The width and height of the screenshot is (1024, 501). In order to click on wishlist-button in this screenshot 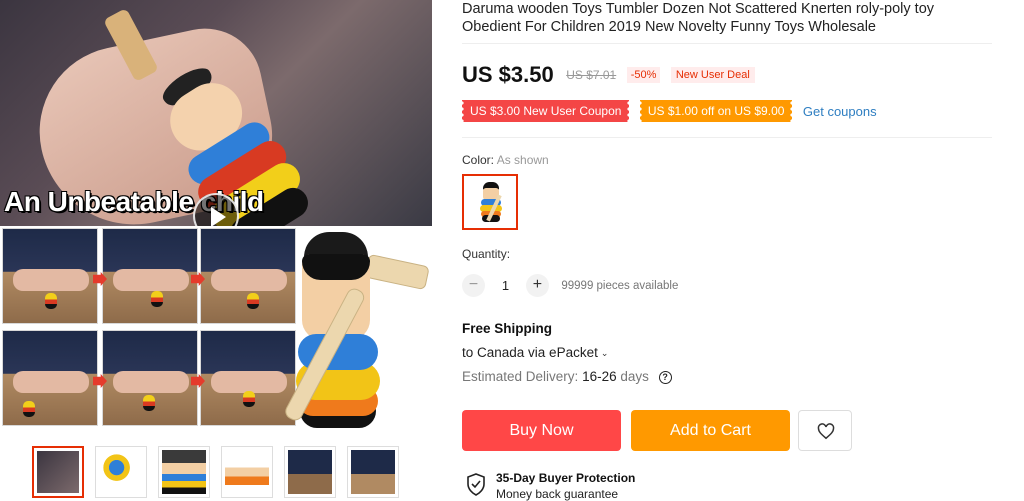, I will do `click(825, 430)`.